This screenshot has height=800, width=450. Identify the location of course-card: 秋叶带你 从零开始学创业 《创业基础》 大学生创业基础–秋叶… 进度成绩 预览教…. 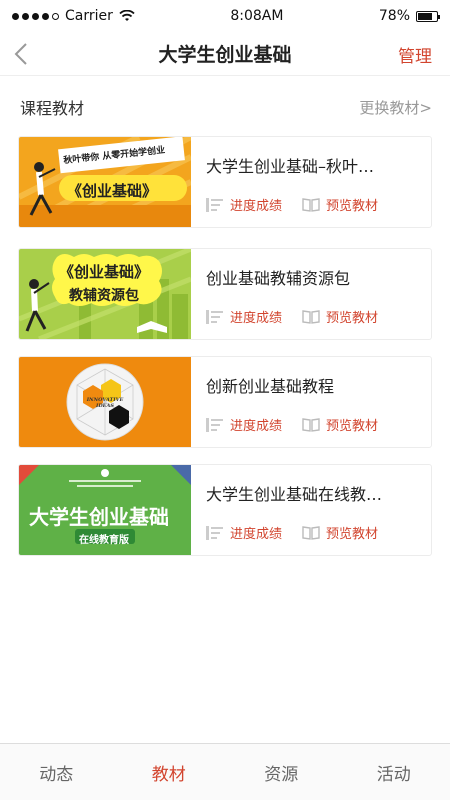
(225, 182).